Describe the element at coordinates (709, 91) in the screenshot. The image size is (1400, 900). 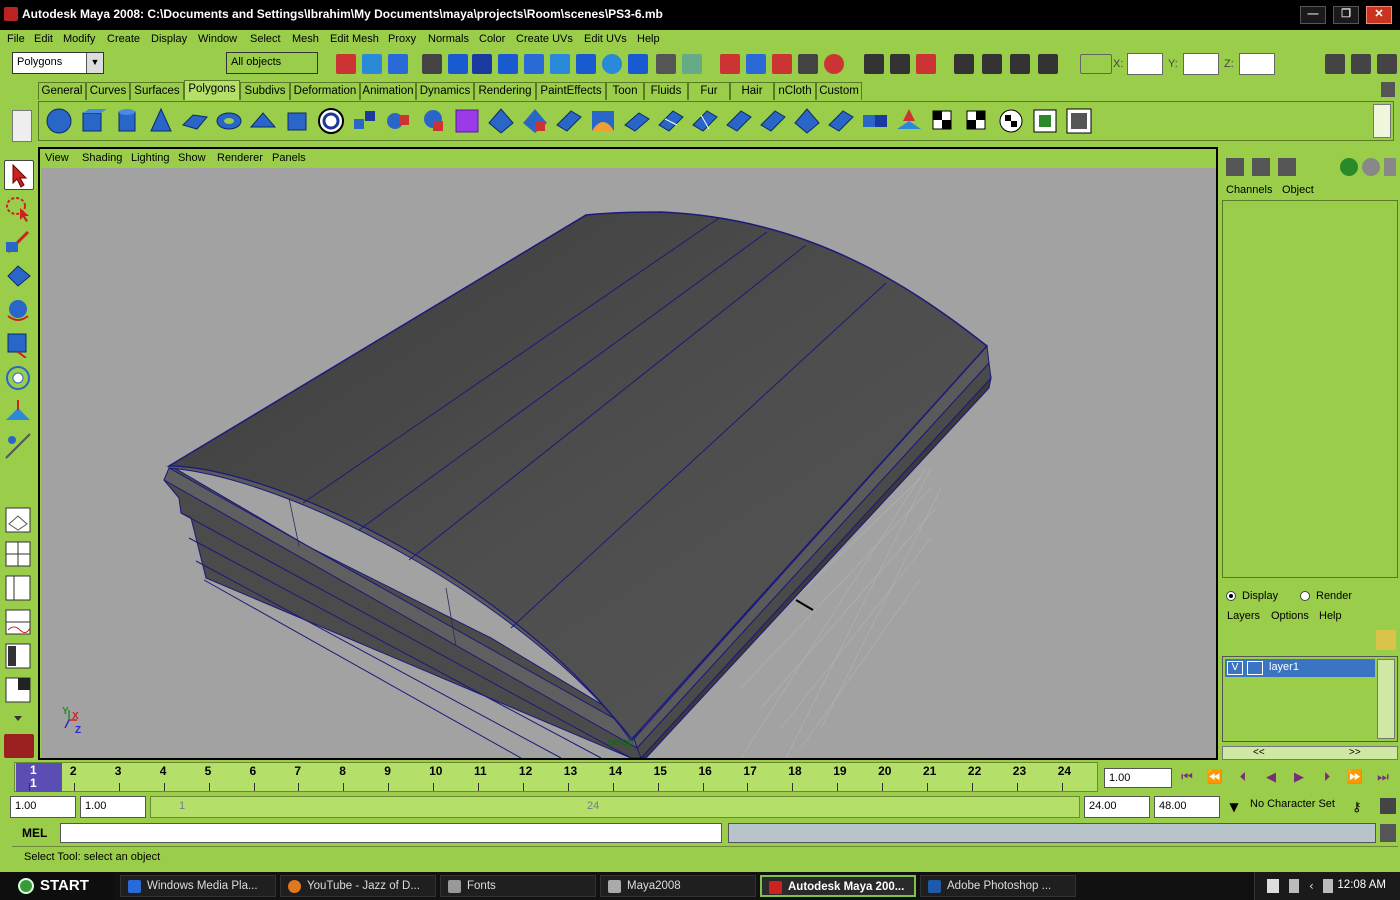
I see `tab-fur: Fur` at that location.